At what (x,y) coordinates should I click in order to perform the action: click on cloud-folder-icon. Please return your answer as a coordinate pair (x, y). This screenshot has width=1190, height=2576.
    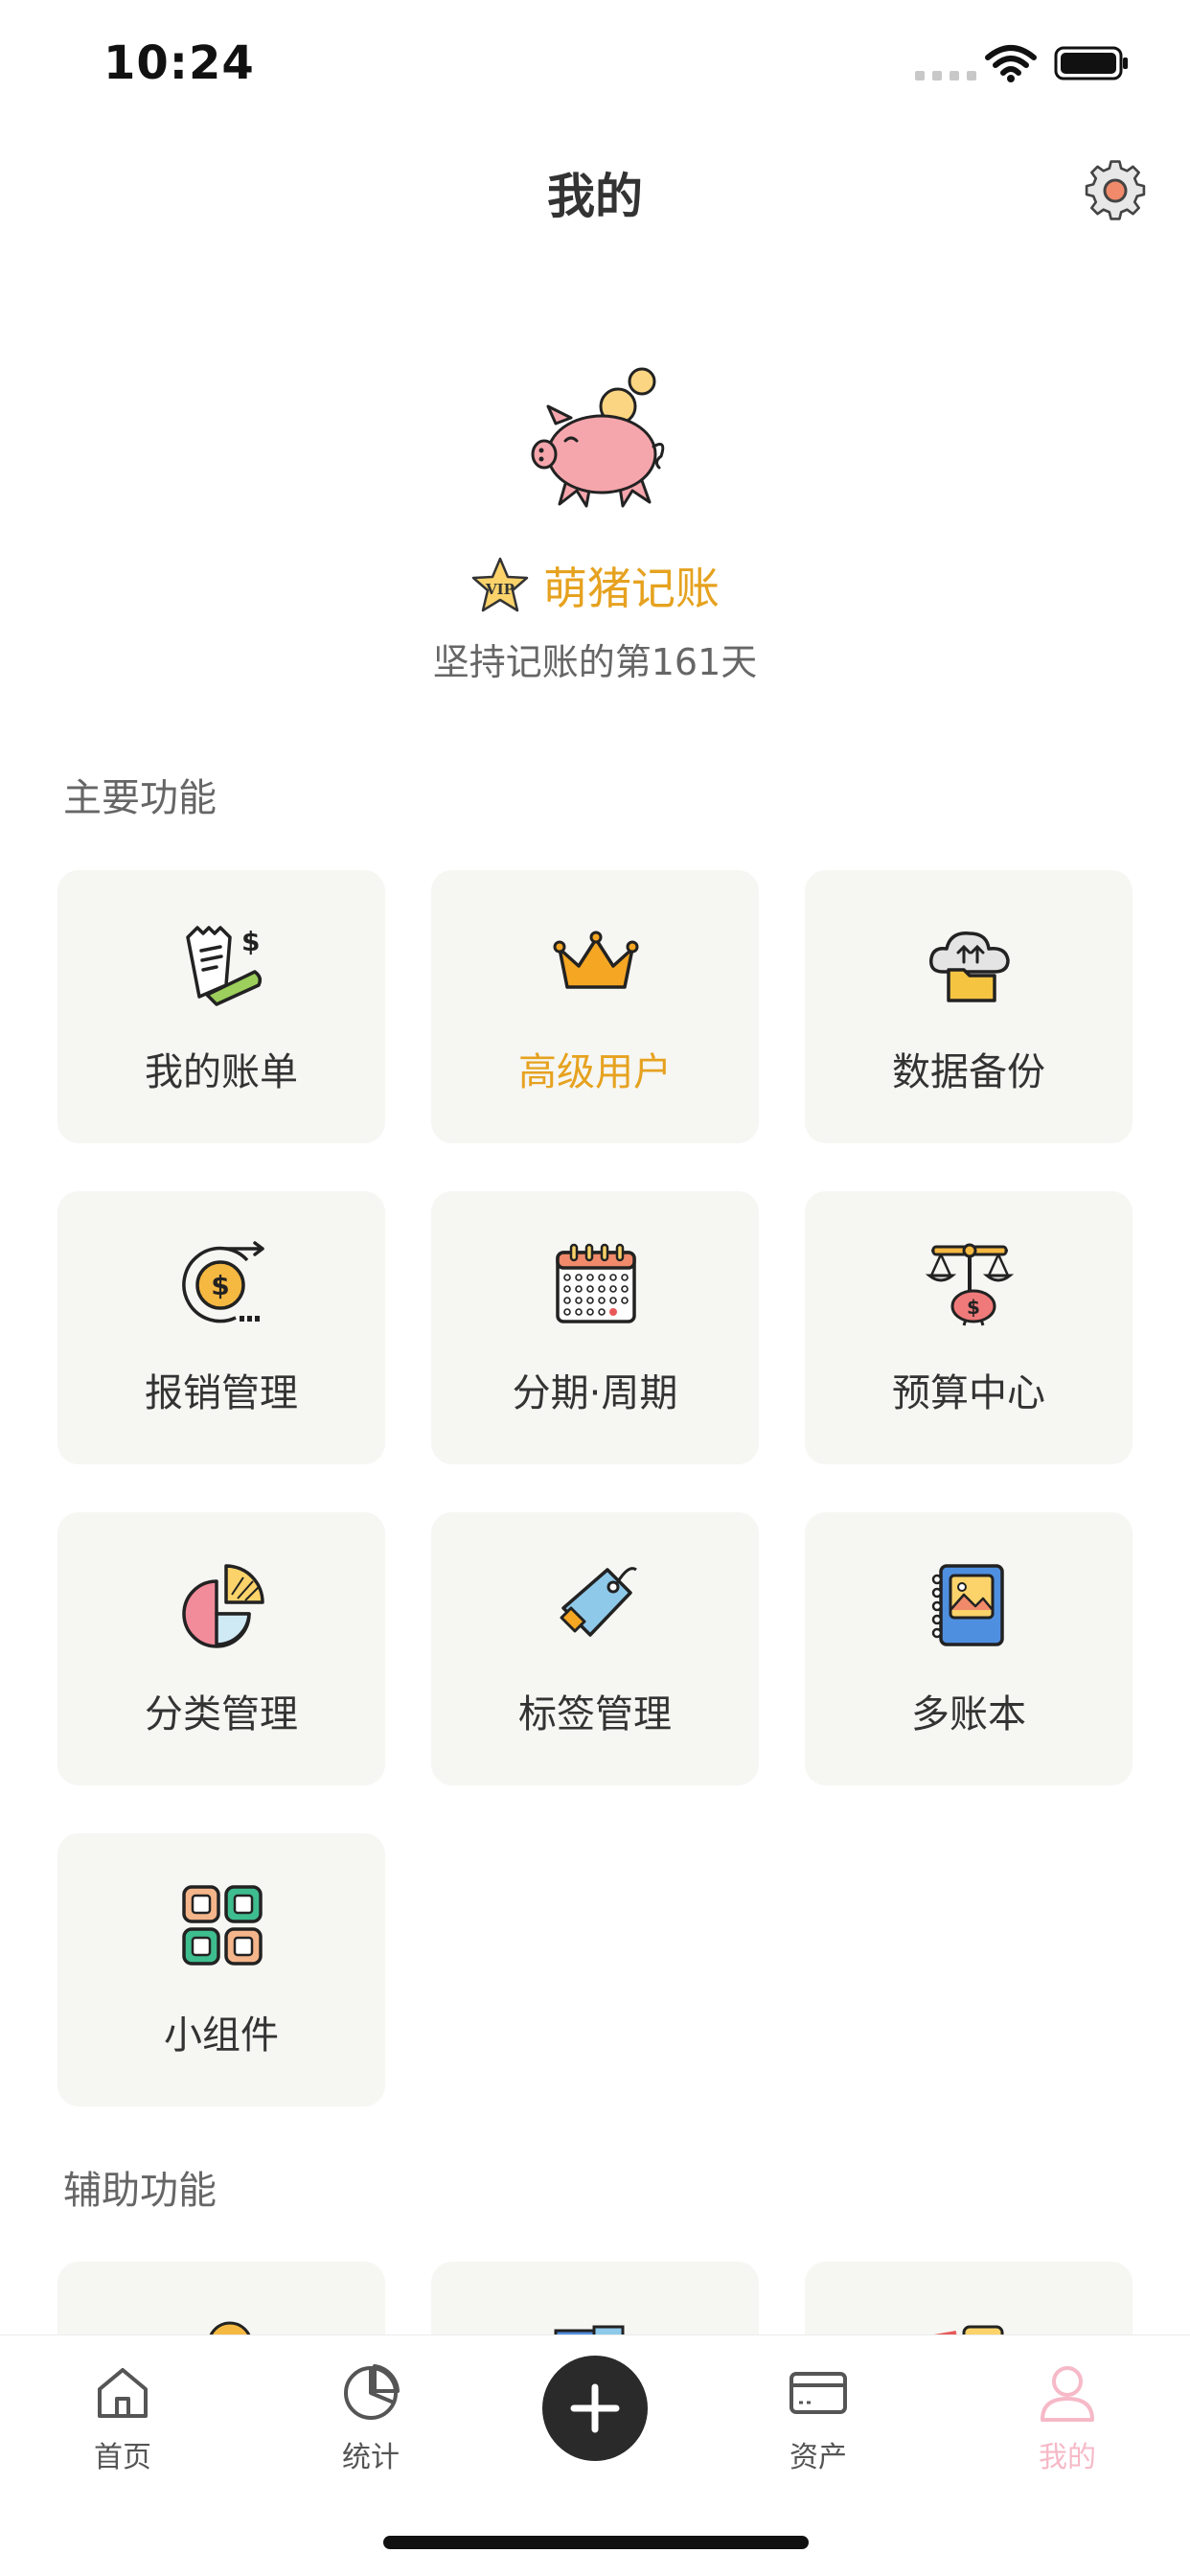
    Looking at the image, I should click on (969, 967).